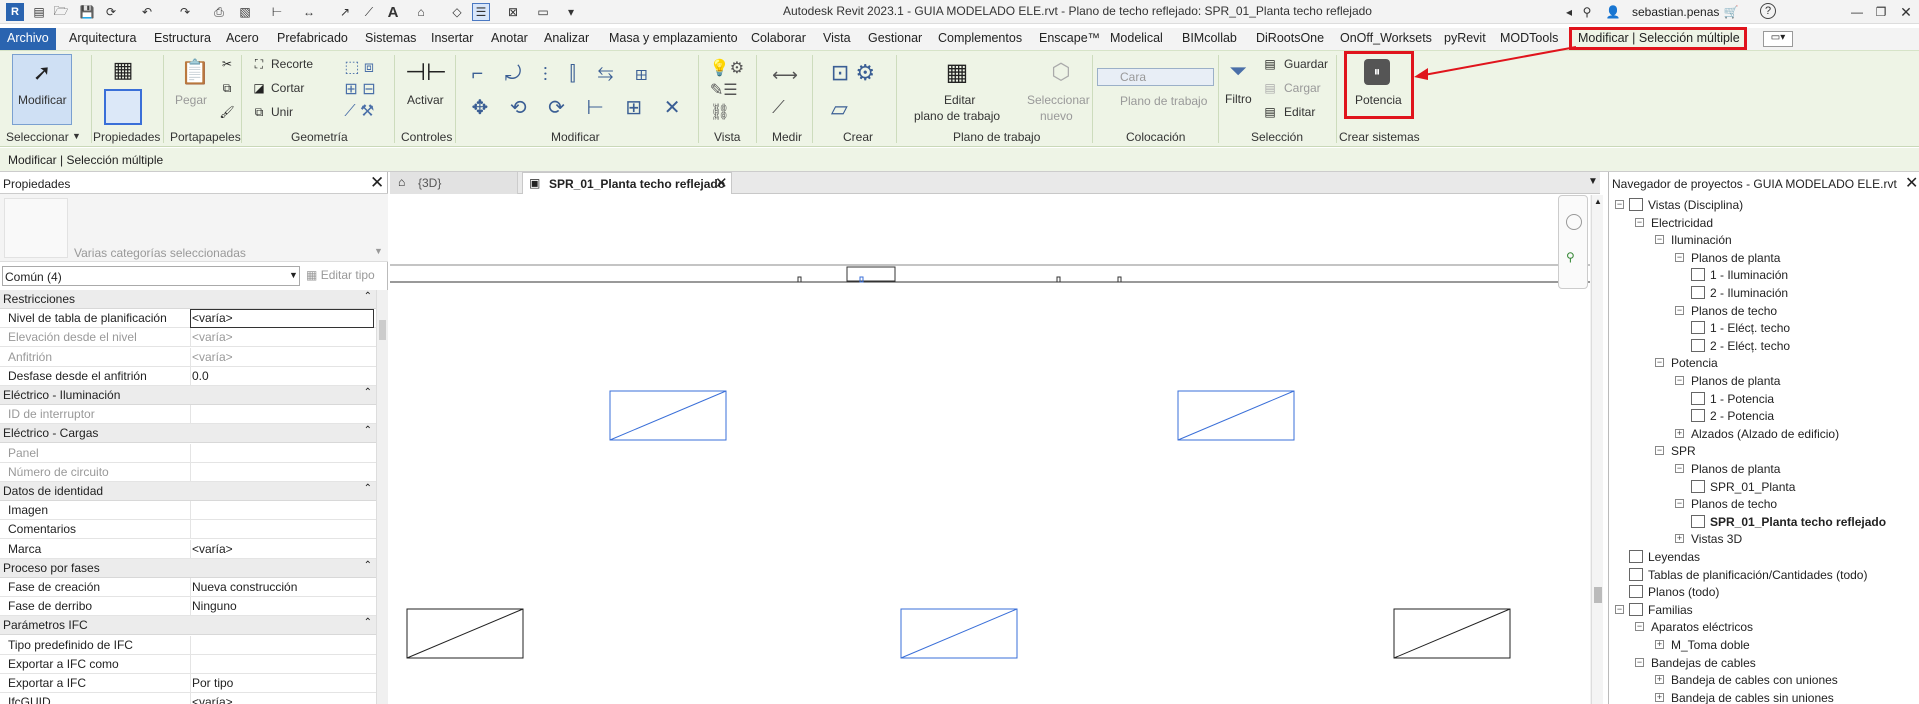  Describe the element at coordinates (1386, 38) in the screenshot. I see `tab-onoff-worksets: OnOff_Worksets` at that location.